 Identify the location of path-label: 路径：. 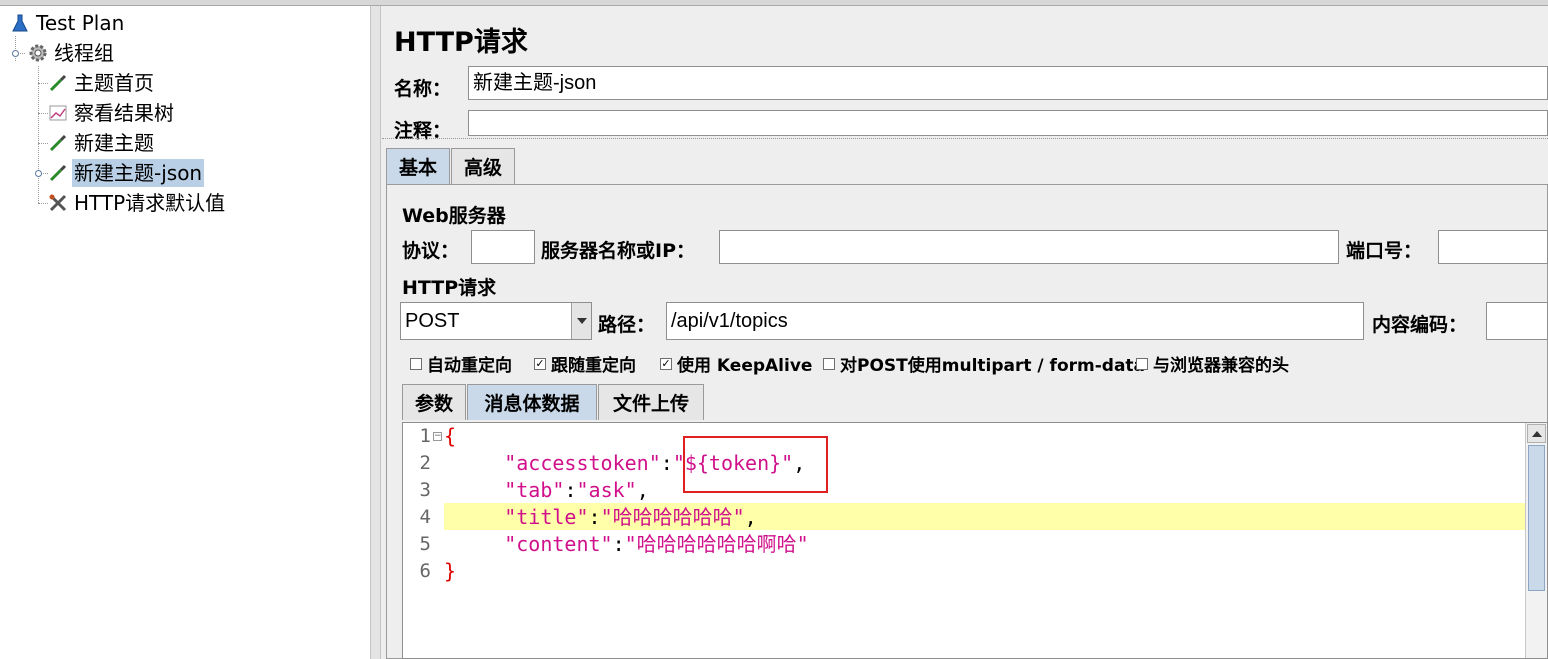
(627, 325).